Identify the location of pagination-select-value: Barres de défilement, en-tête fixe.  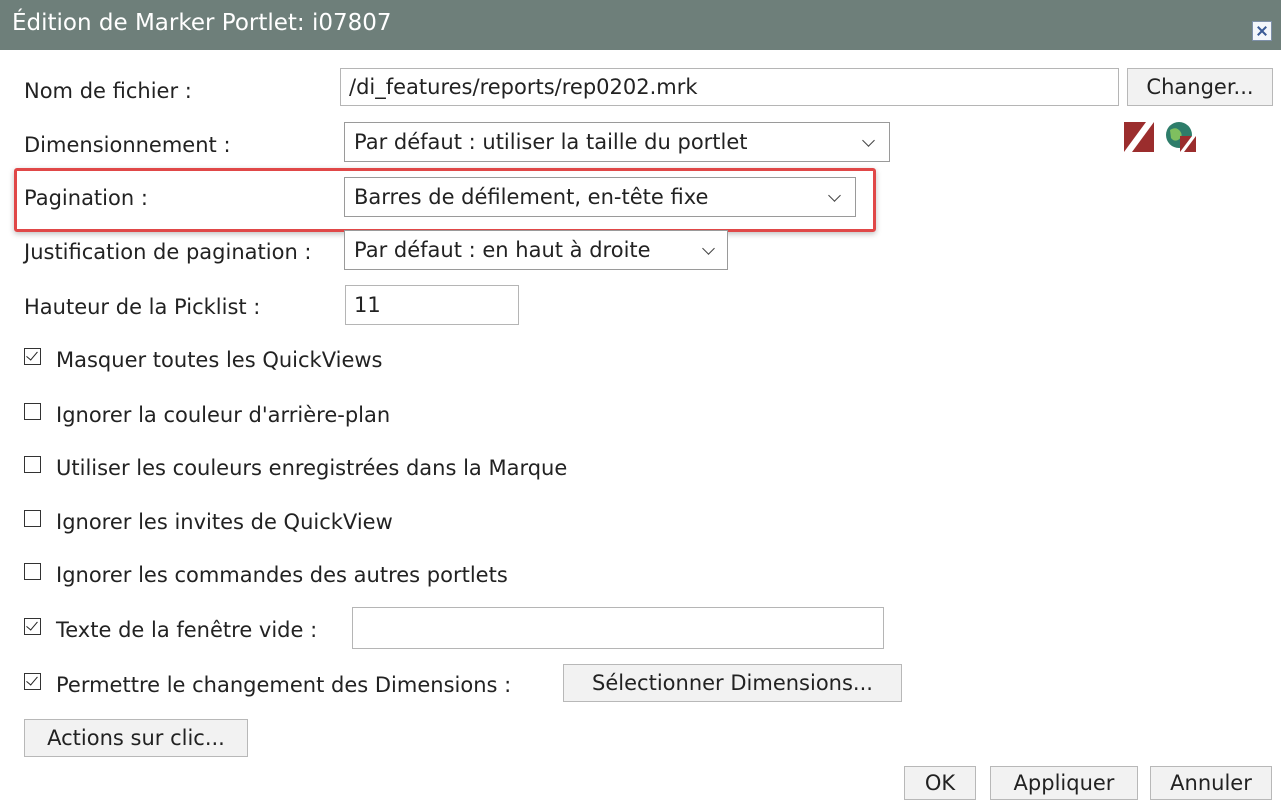
(531, 197).